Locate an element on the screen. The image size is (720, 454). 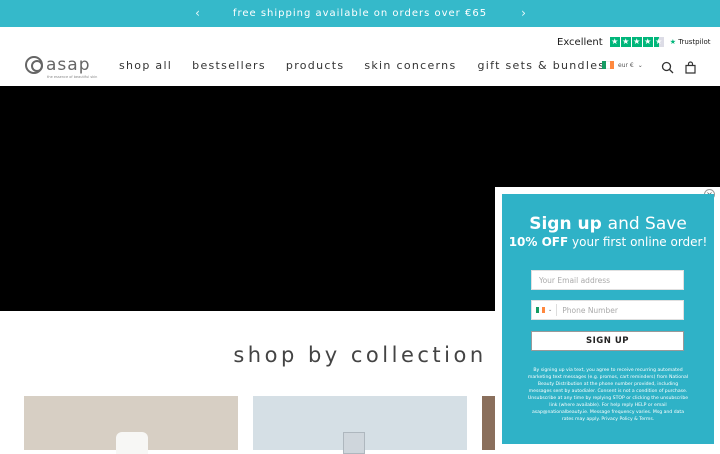
nav-gift-sets: gift sets & bundles is located at coordinates (541, 65).